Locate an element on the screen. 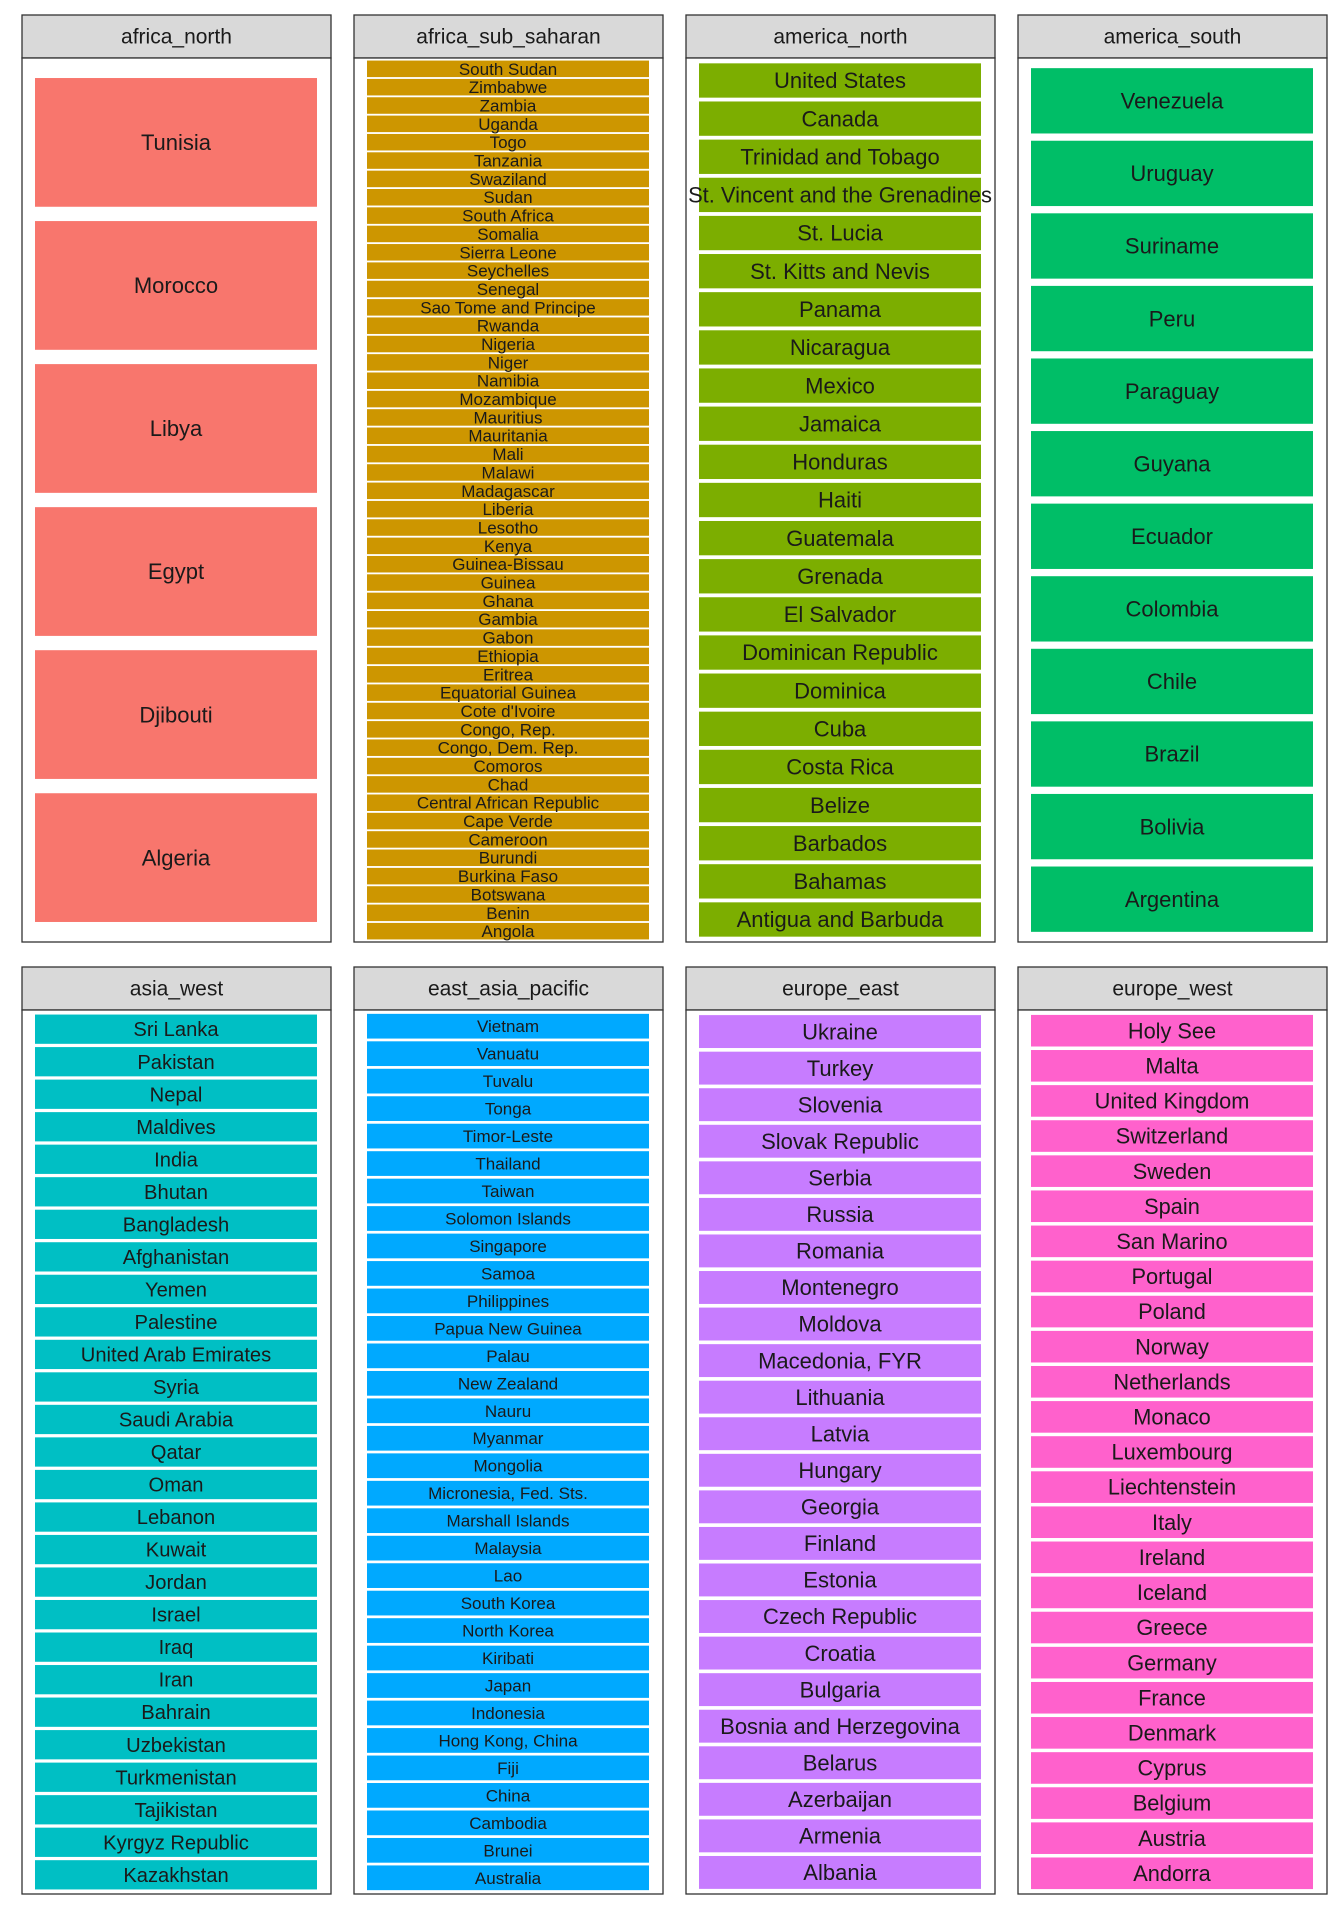  bar-label: Cape Verde is located at coordinates (508, 821).